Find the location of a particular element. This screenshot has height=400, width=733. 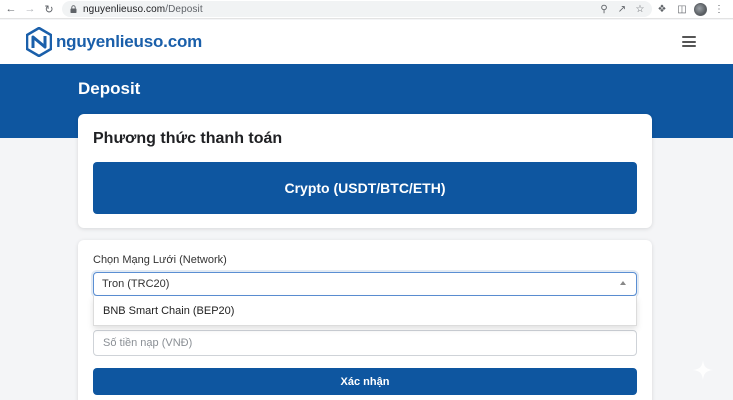

site-logo: nguyenlieuso.com is located at coordinates (114, 42).